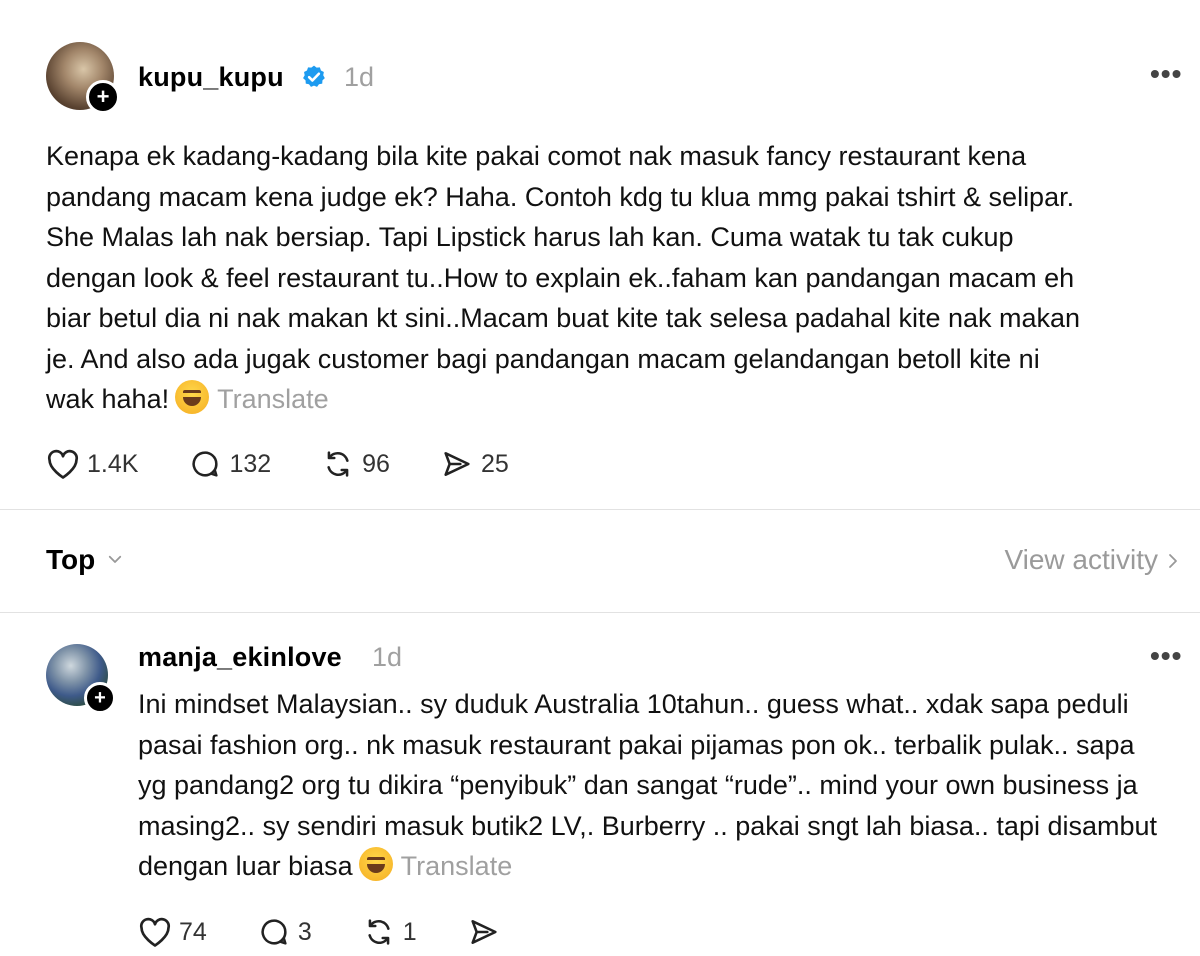 This screenshot has width=1200, height=956. I want to click on reply-username: manja_ekinlove, so click(240, 657).